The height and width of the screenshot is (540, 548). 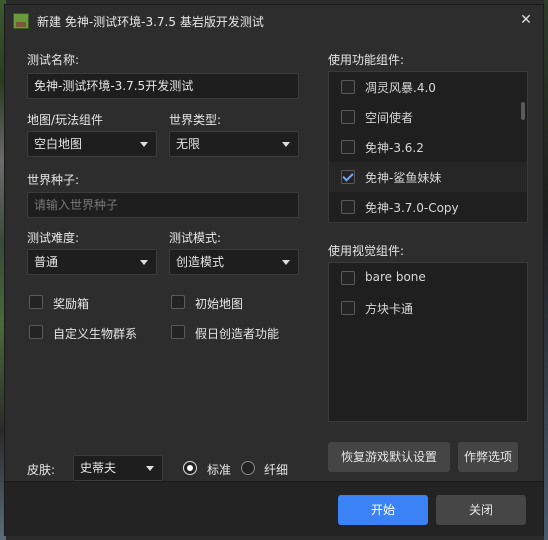 I want to click on component-label: 凋灵风暴.4.0, so click(x=400, y=88).